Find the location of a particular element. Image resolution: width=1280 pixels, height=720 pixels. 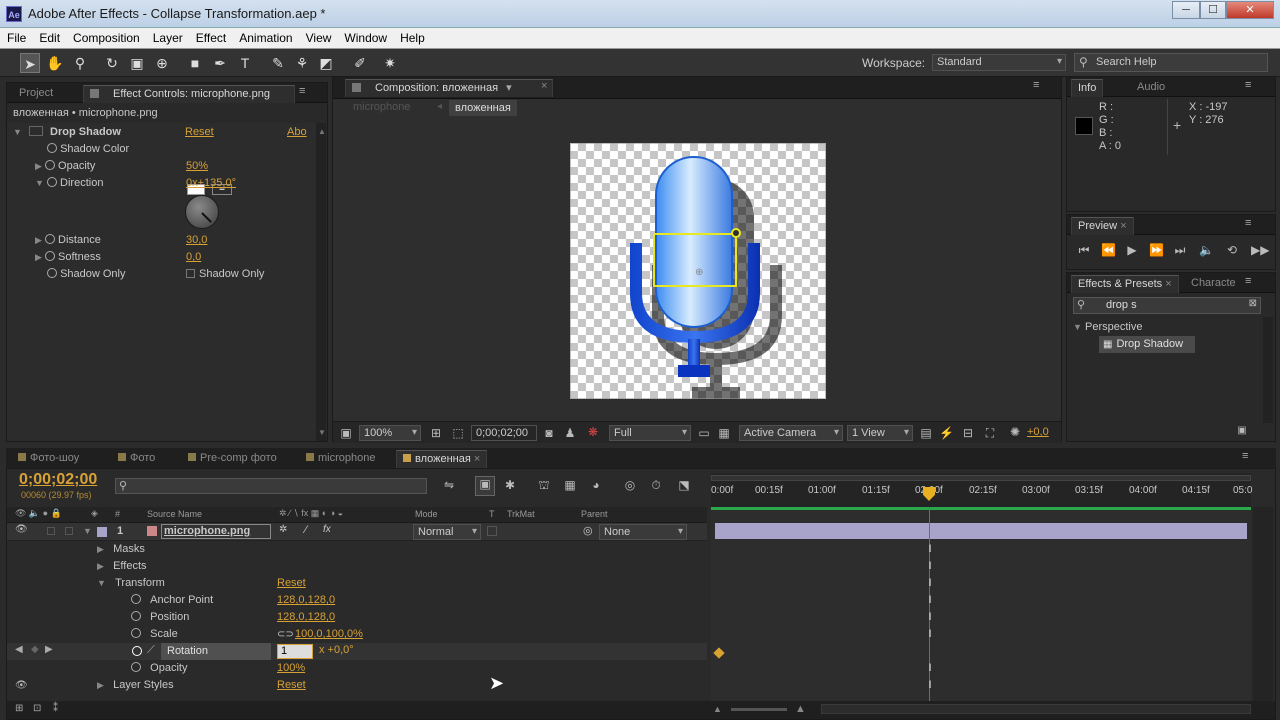

checkbox-icon is located at coordinates (190, 273).